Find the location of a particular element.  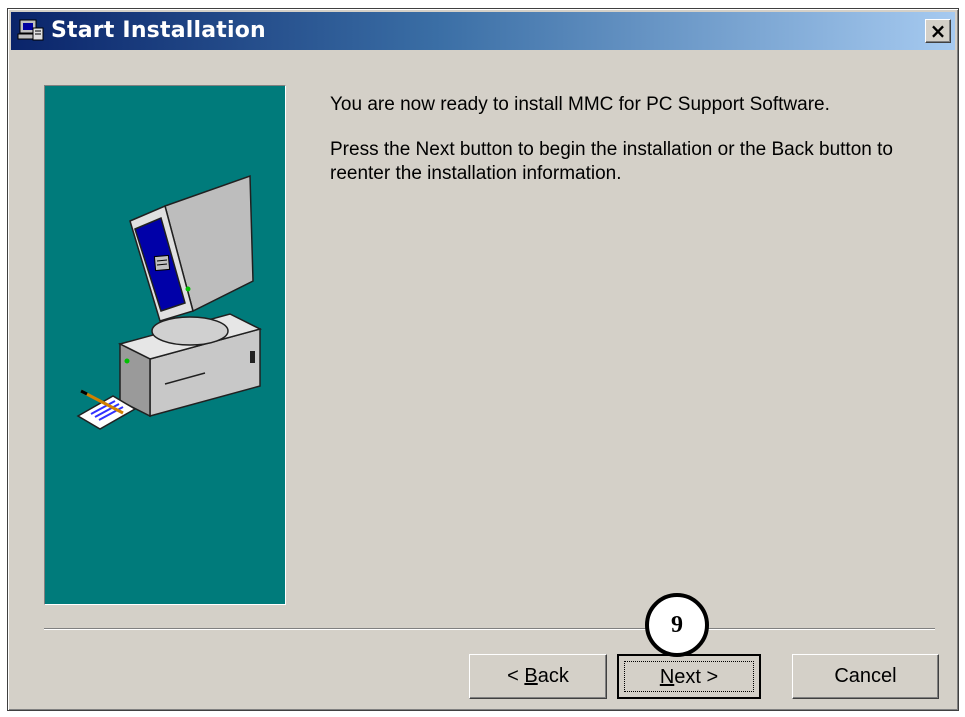

back-button-label: ack is located at coordinates (553, 676).